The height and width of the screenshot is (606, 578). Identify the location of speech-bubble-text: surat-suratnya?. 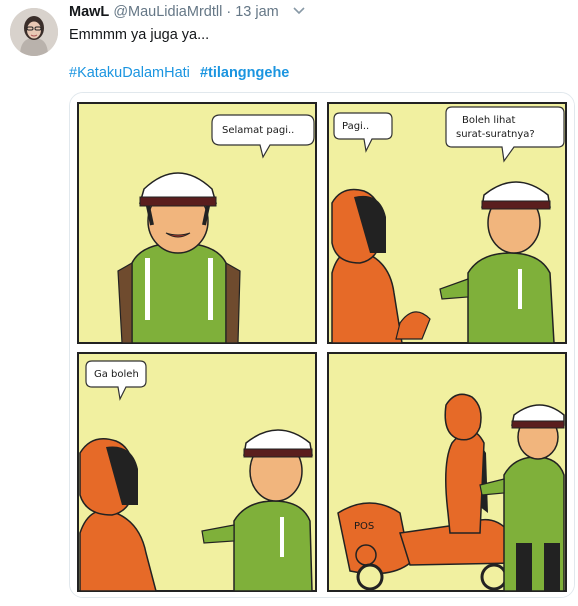
(495, 134).